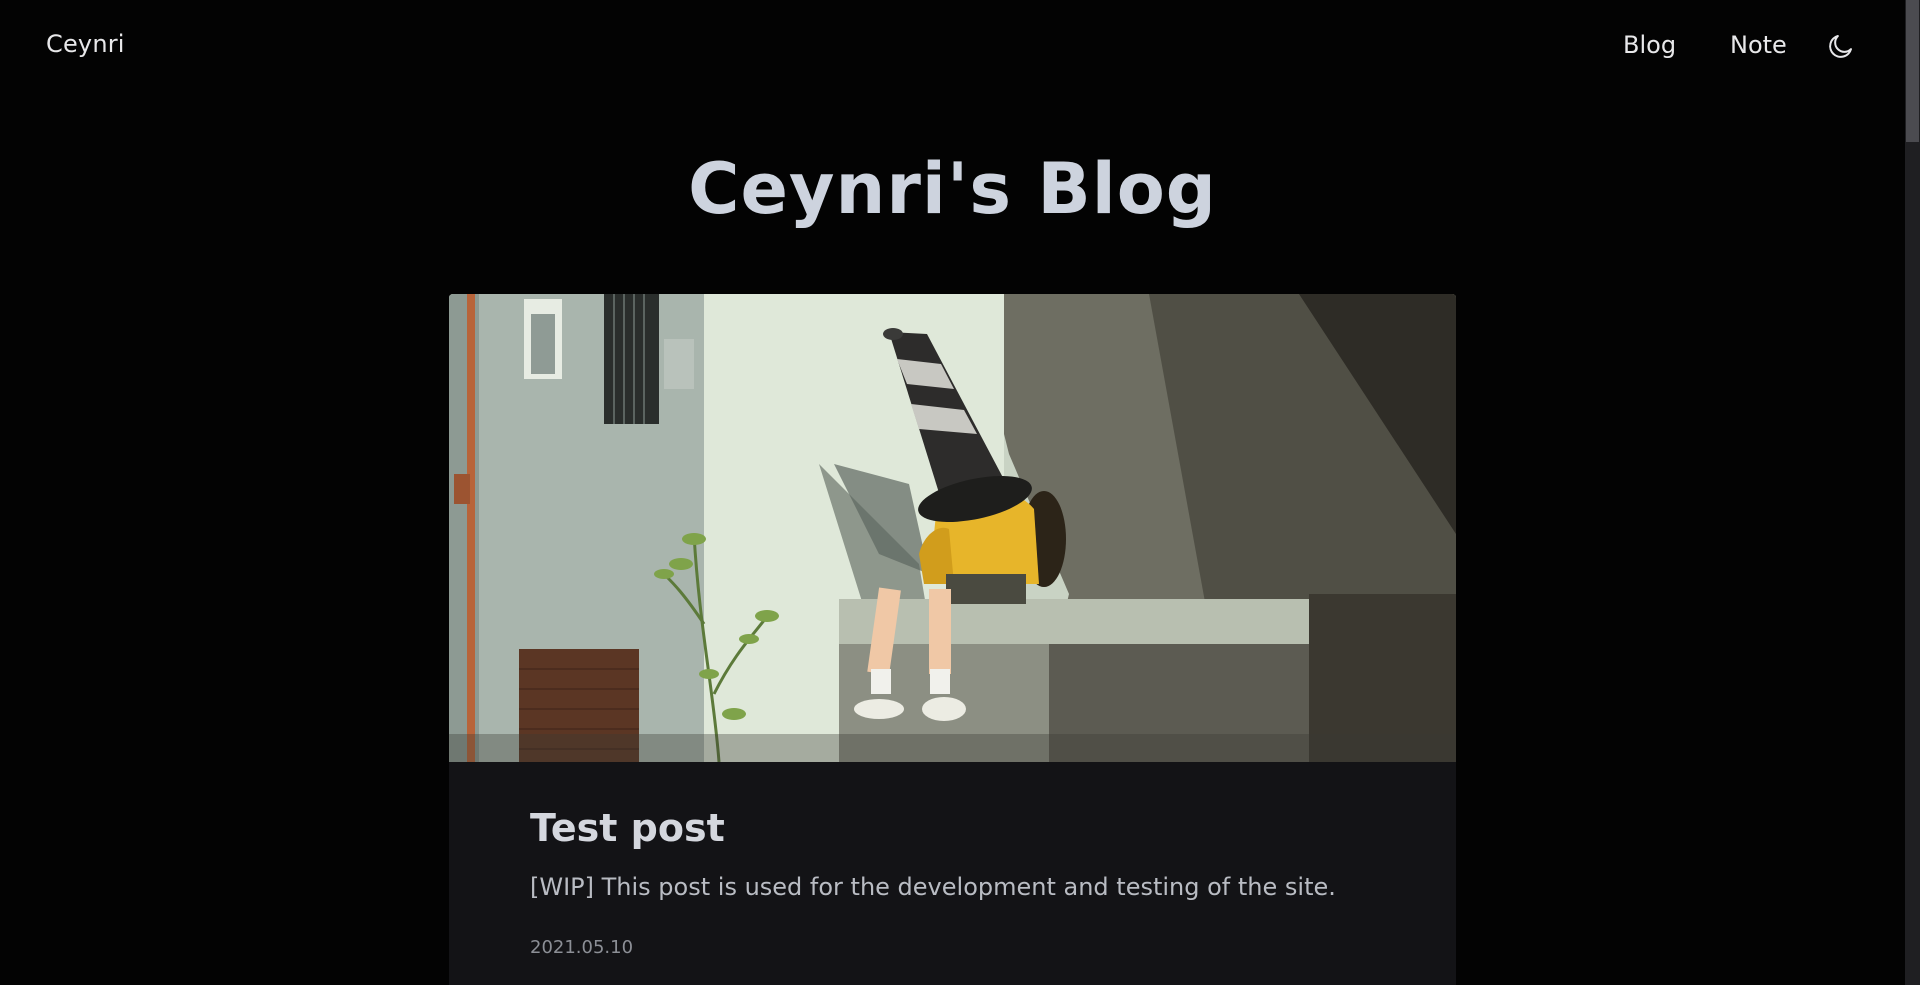  I want to click on brand-link: Ceynri, so click(85, 44).